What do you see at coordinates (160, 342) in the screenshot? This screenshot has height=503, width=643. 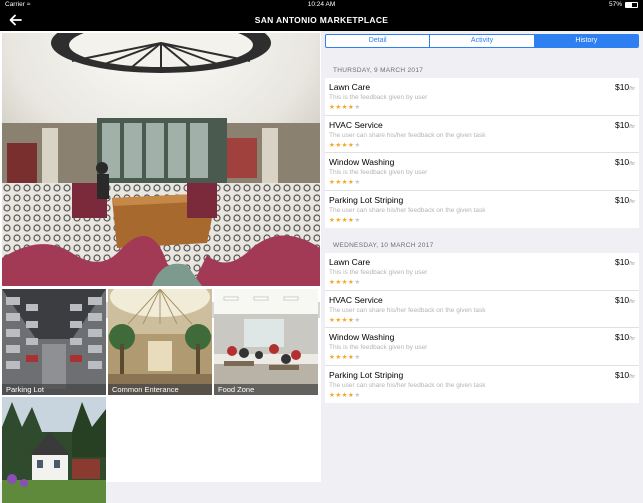 I see `gallery-tile-common-enterance: Common Enterance` at bounding box center [160, 342].